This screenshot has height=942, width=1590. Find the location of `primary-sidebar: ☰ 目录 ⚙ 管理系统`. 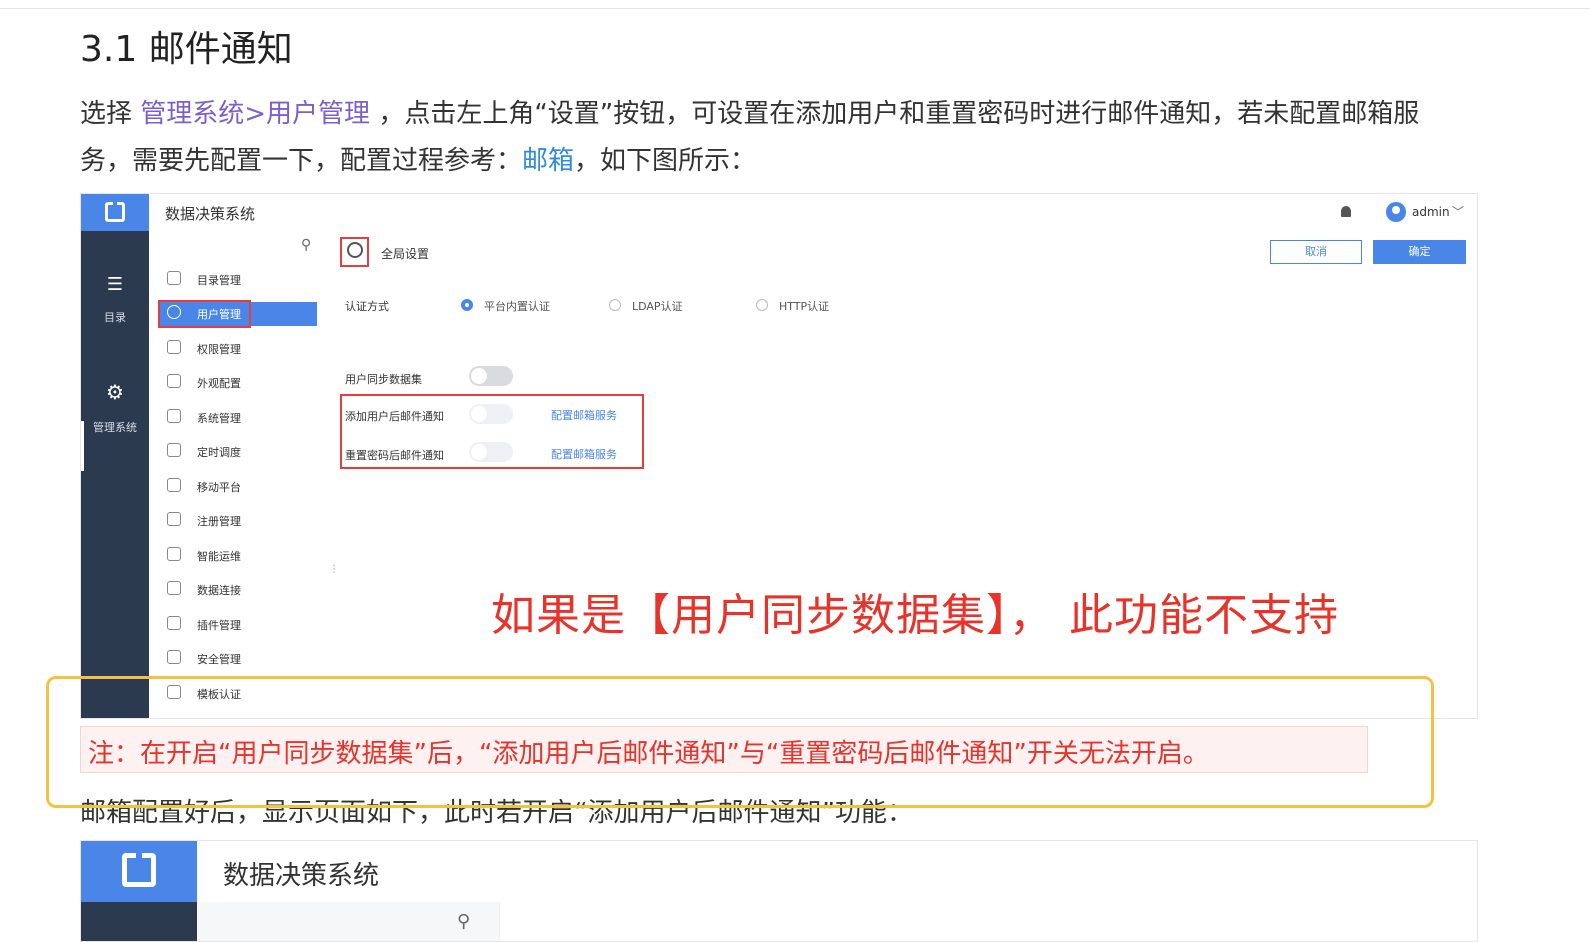

primary-sidebar: ☰ 目录 ⚙ 管理系统 is located at coordinates (115, 474).